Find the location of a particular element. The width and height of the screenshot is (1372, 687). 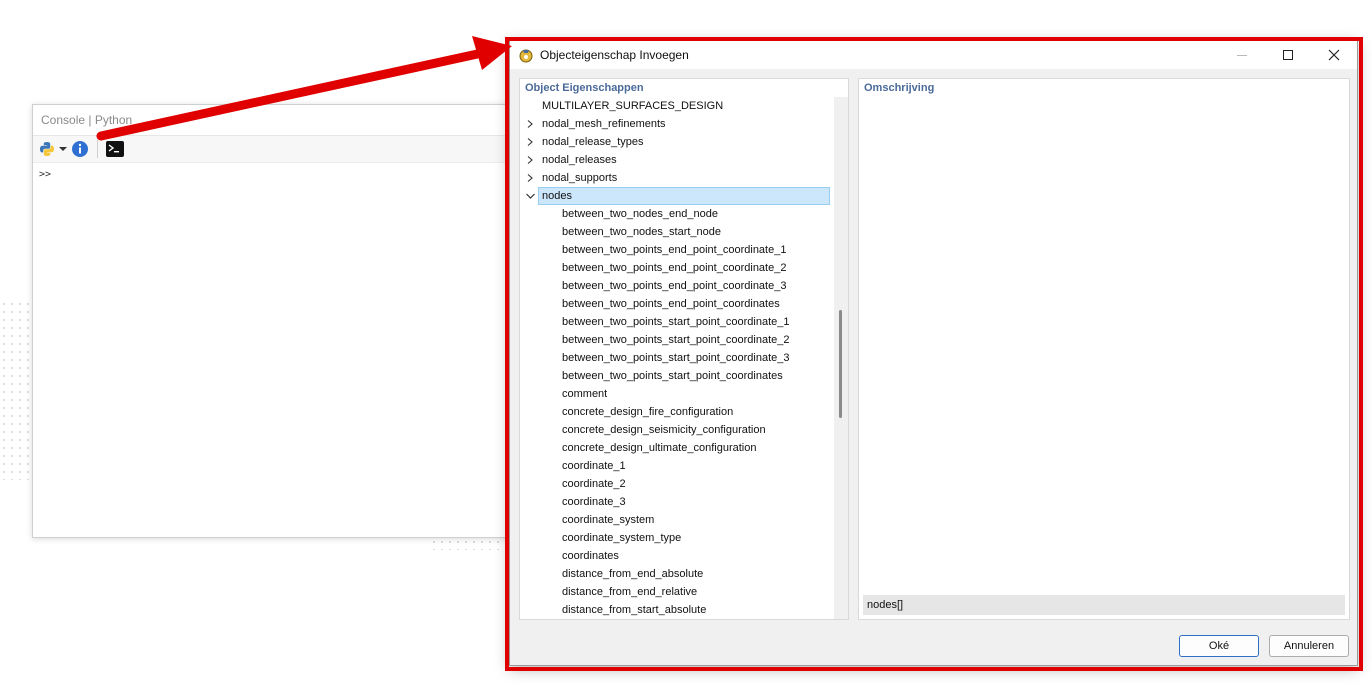

tree-child-item: distance_from_end_relative is located at coordinates (684, 592).